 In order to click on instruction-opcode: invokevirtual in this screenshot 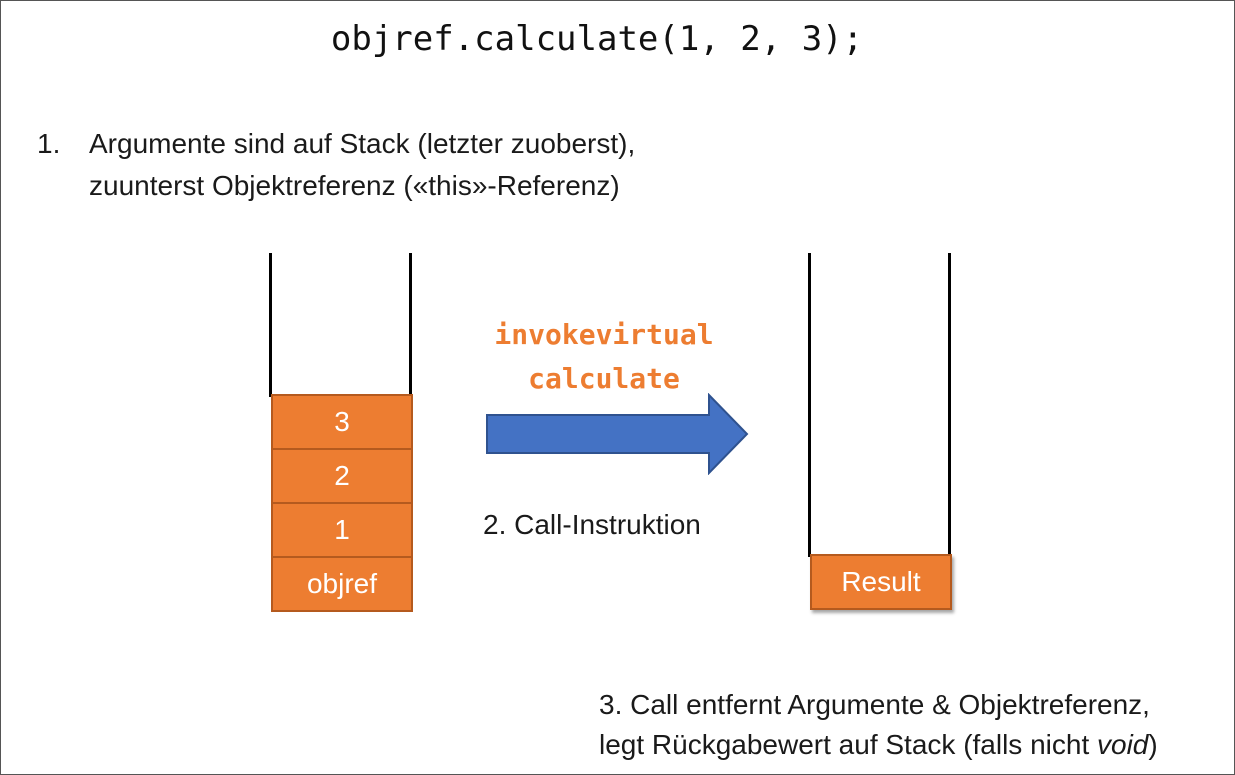, I will do `click(604, 334)`.